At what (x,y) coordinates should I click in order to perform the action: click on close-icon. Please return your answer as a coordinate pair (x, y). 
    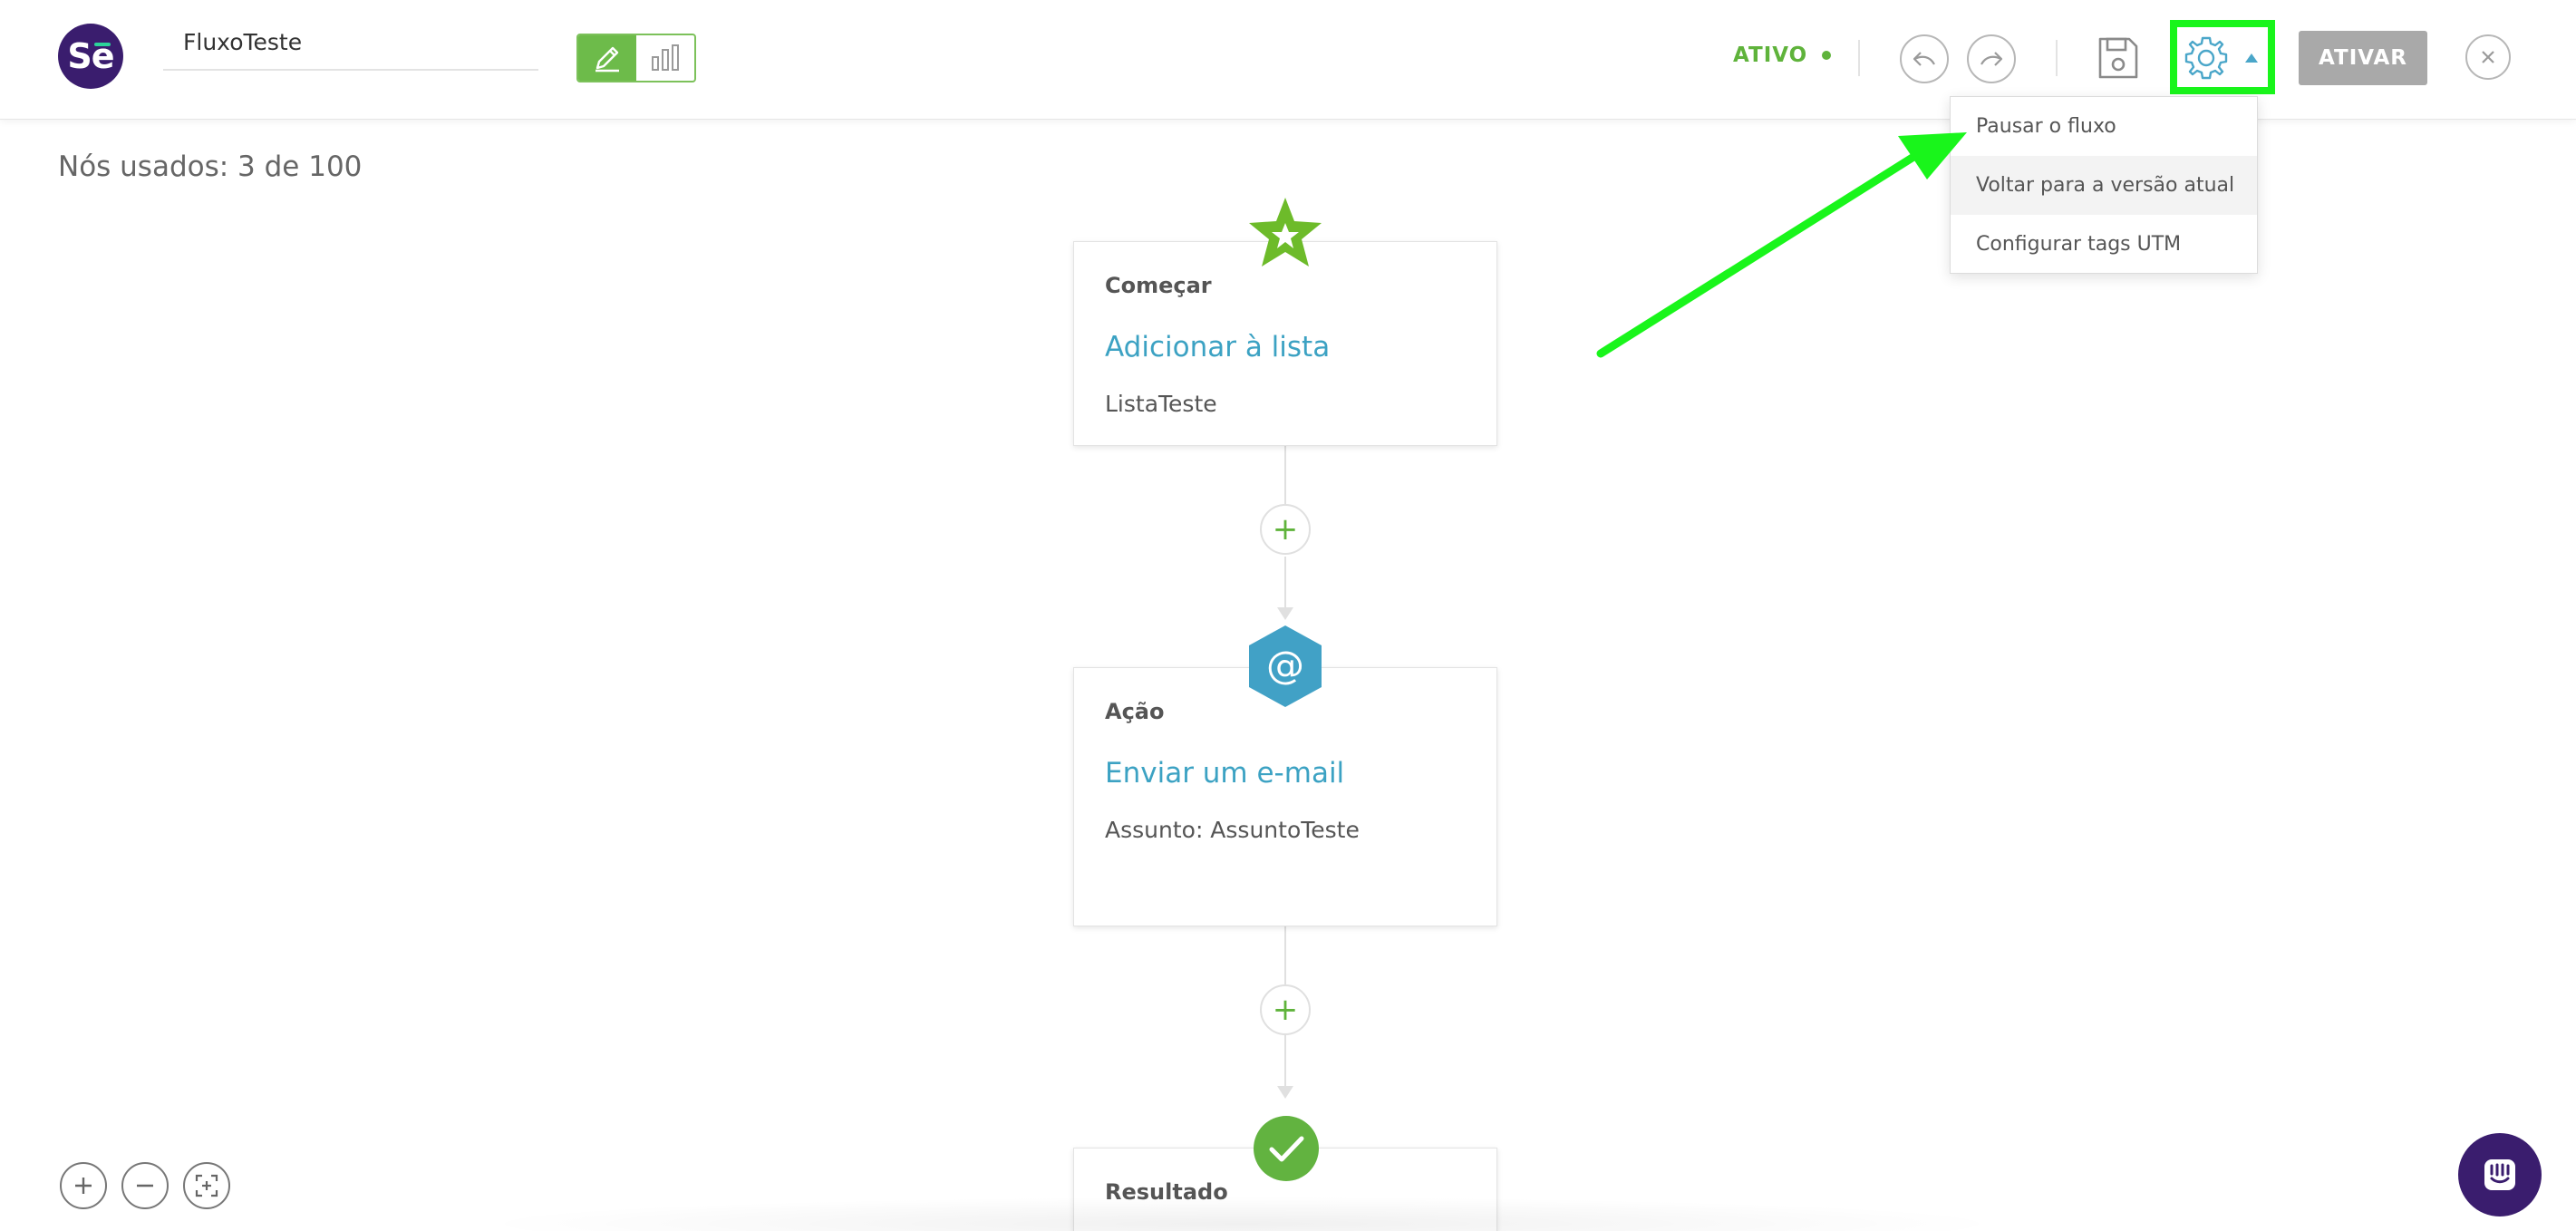
    Looking at the image, I should click on (2488, 57).